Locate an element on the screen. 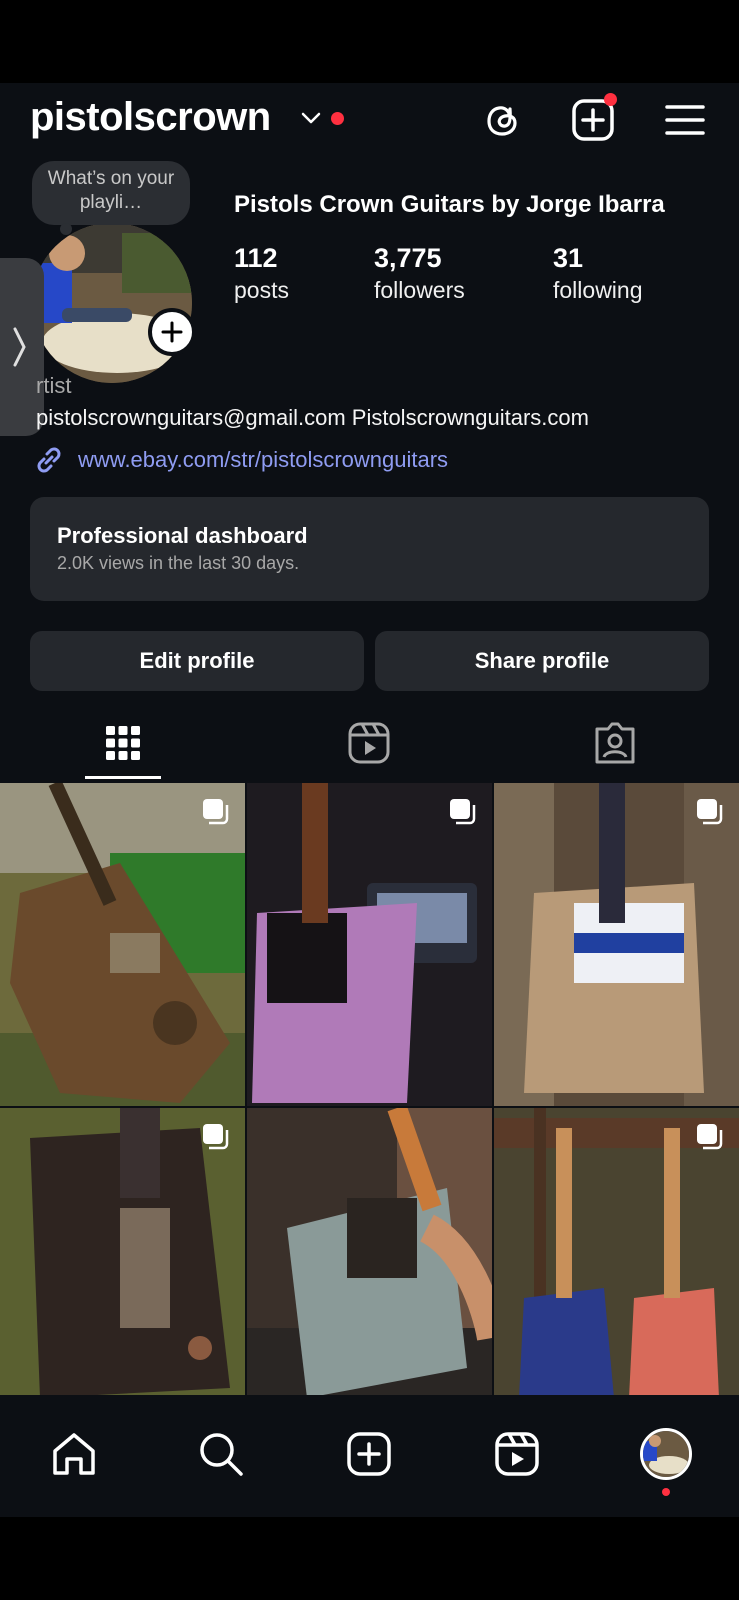  bottom-nav is located at coordinates (369, 1456).